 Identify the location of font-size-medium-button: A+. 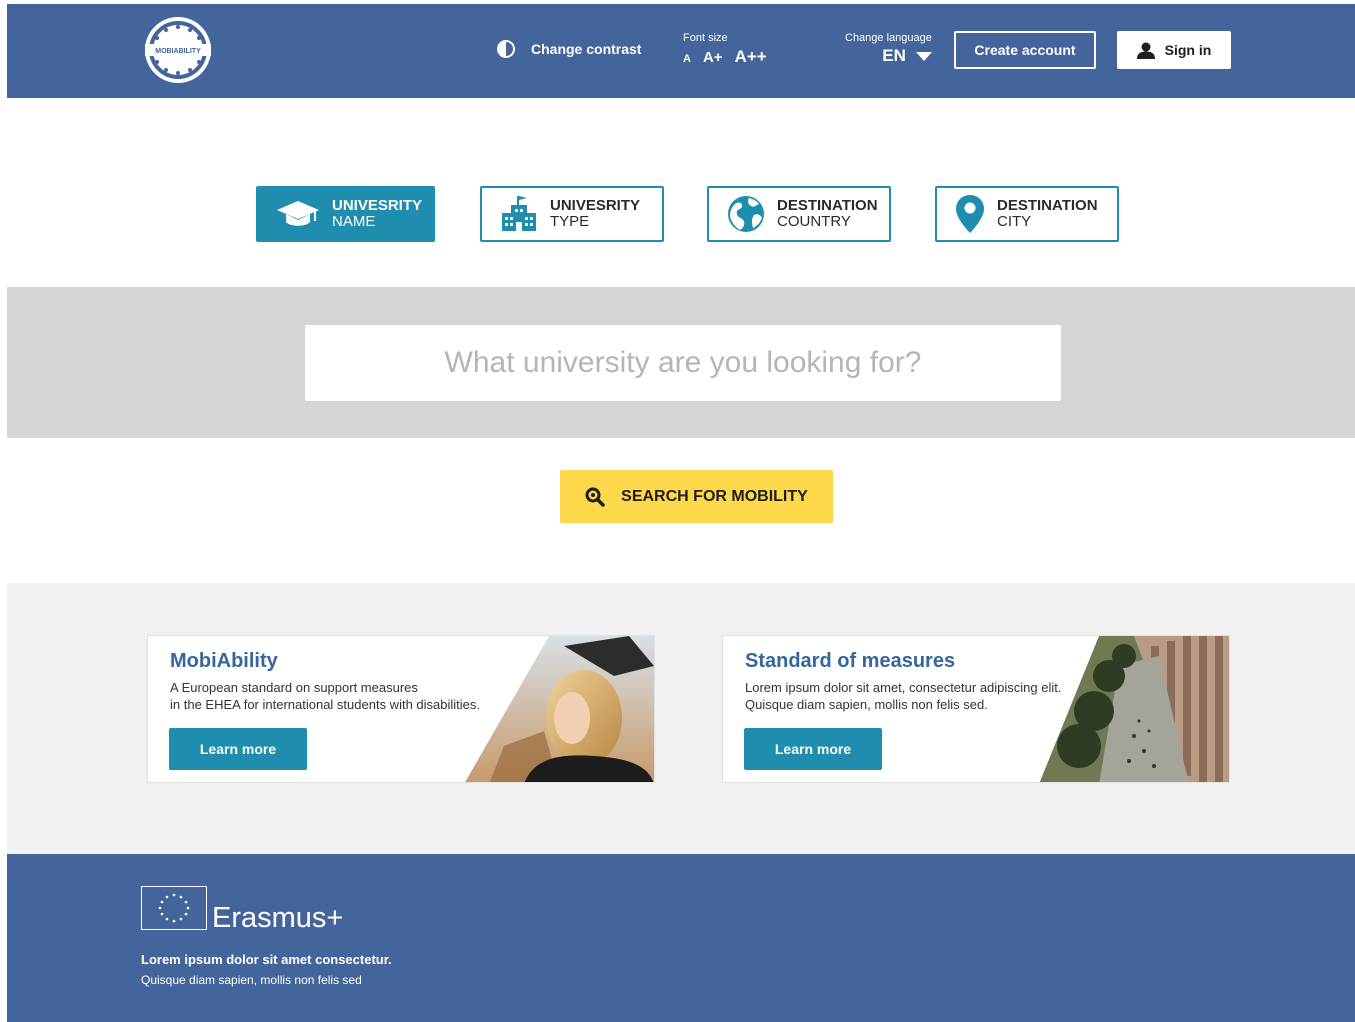
(713, 57).